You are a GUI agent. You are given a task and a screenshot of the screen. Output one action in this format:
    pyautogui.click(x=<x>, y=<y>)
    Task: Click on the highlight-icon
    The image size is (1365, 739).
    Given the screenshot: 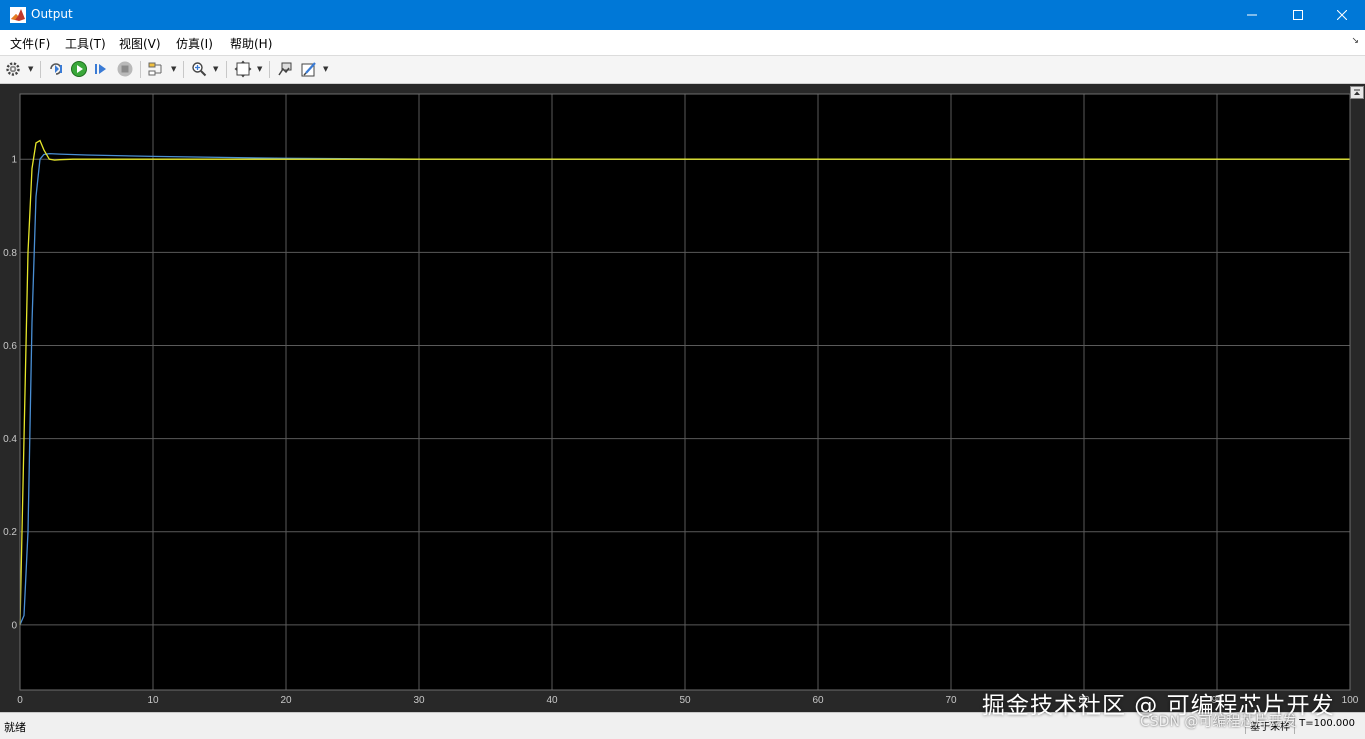 What is the action you would take?
    pyautogui.click(x=155, y=69)
    